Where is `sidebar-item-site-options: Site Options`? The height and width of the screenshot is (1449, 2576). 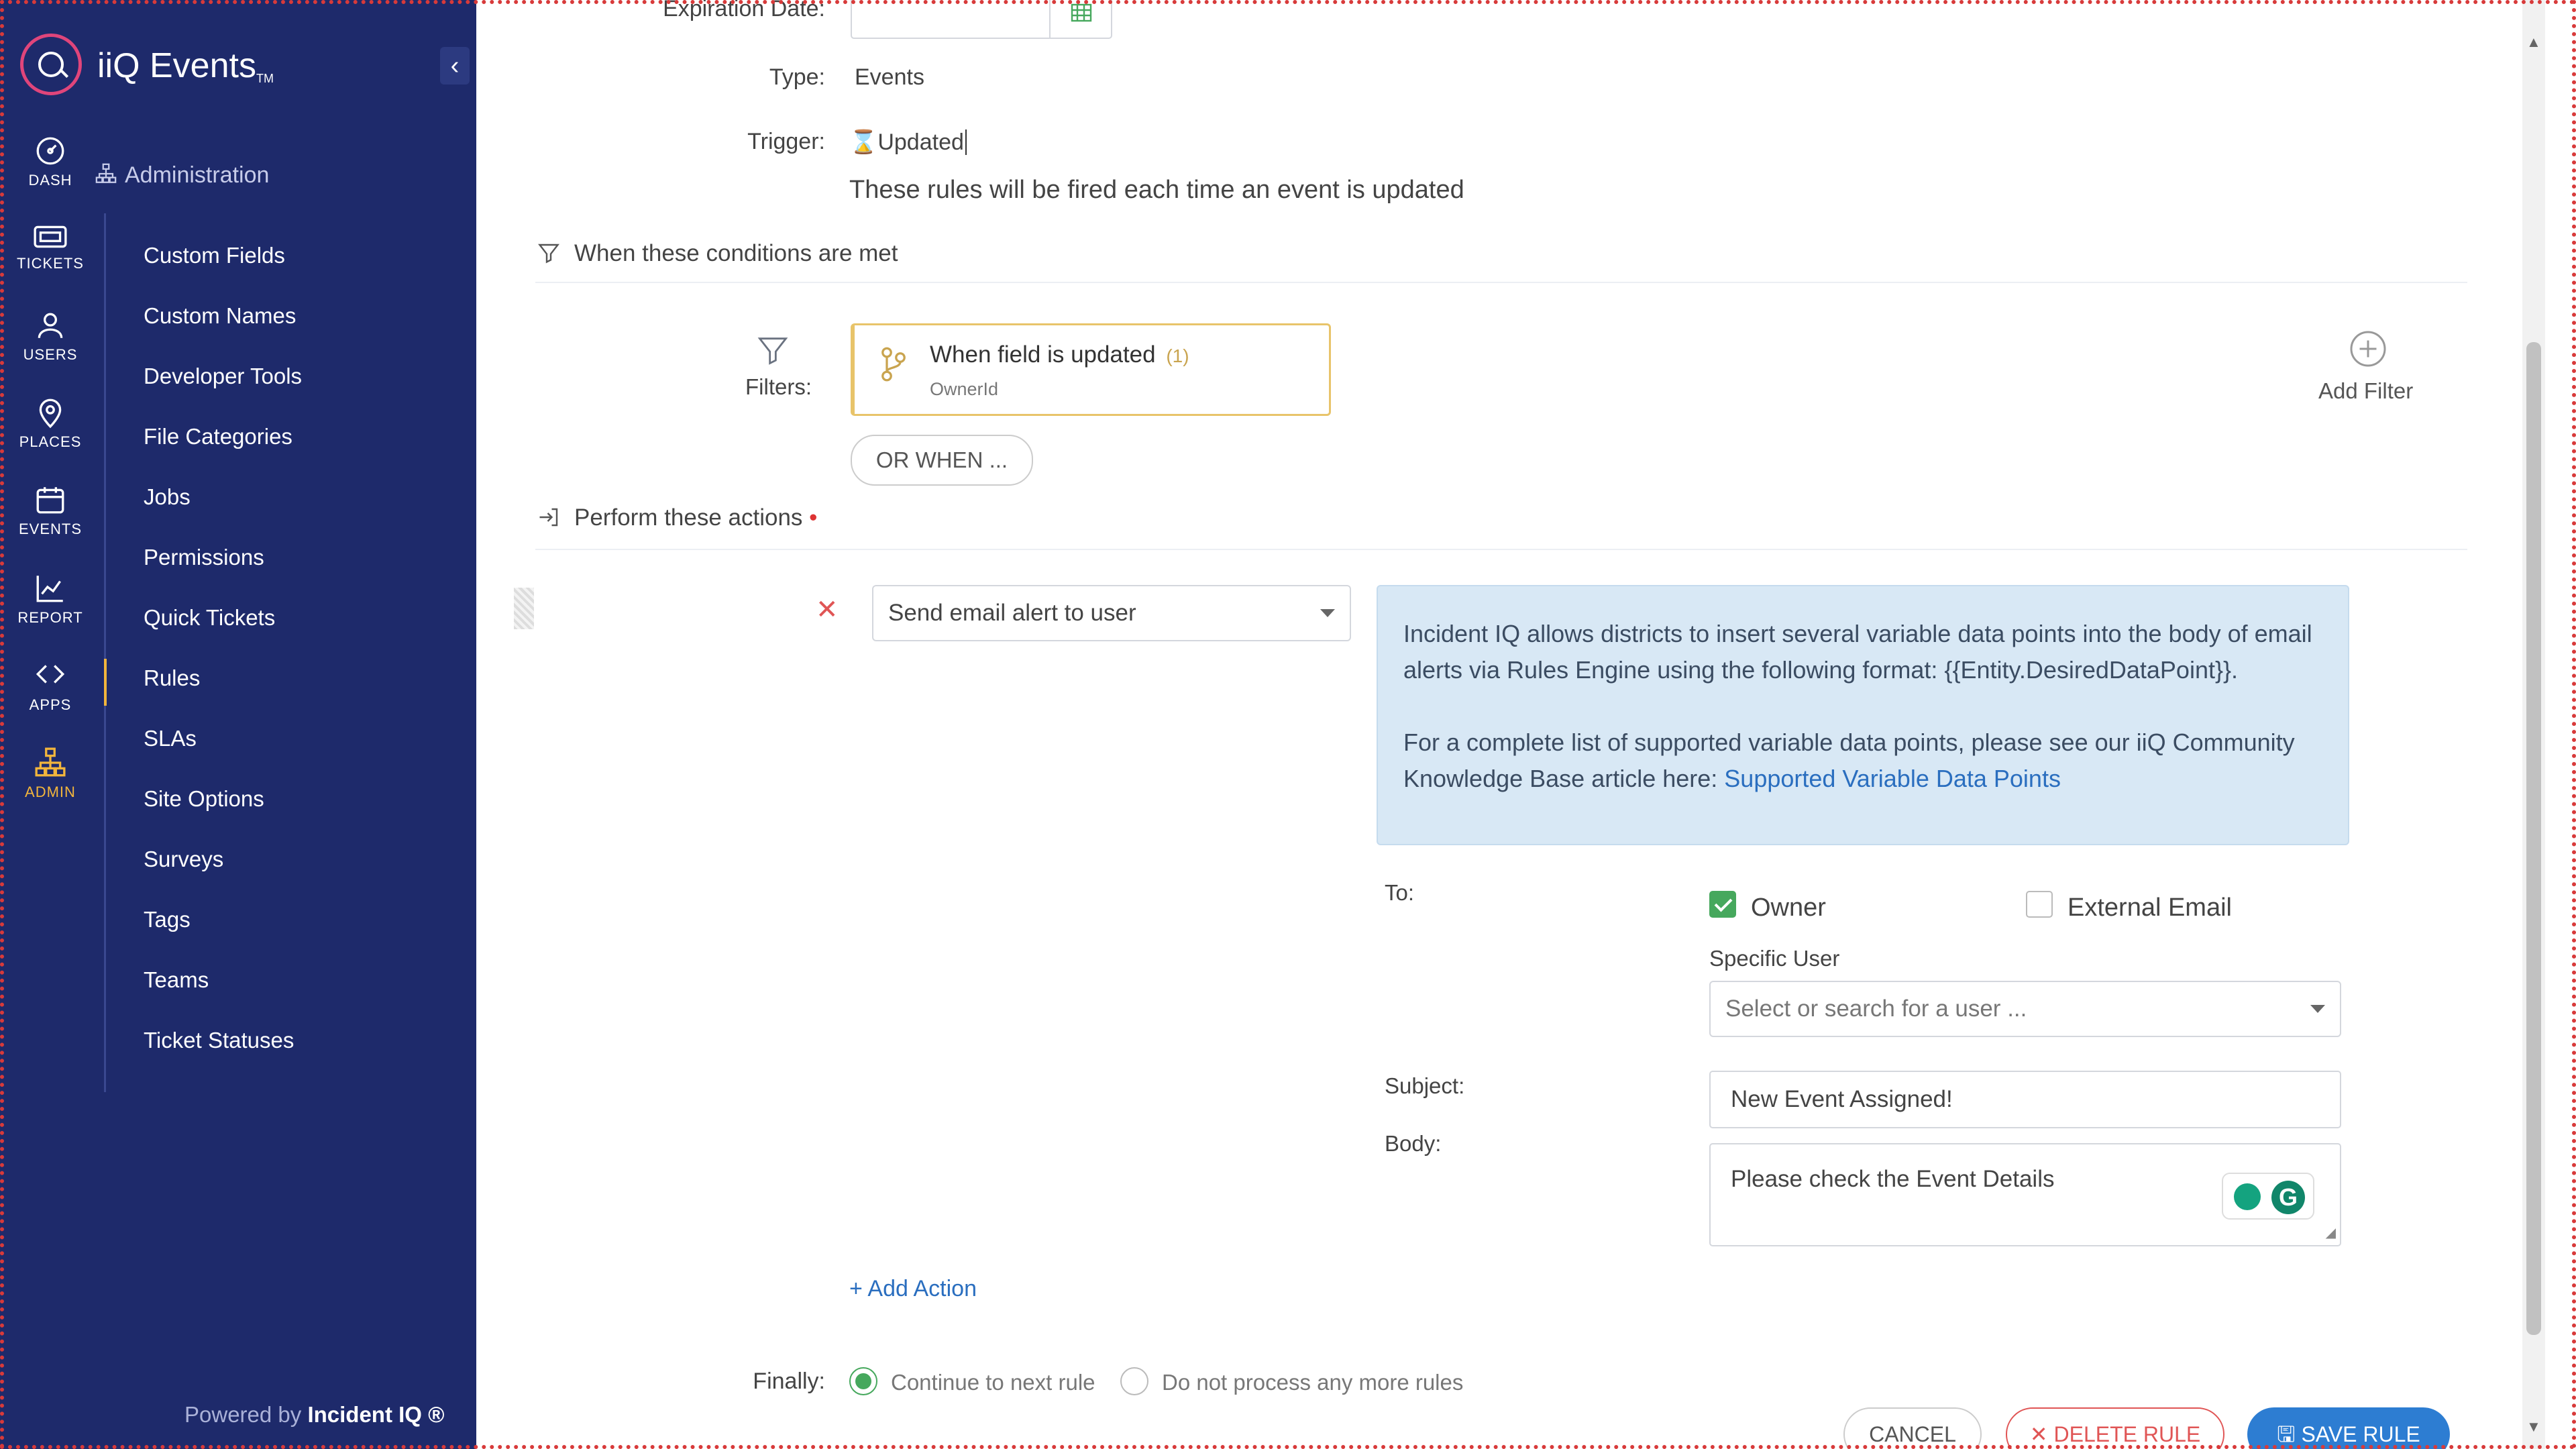 sidebar-item-site-options: Site Options is located at coordinates (204, 799).